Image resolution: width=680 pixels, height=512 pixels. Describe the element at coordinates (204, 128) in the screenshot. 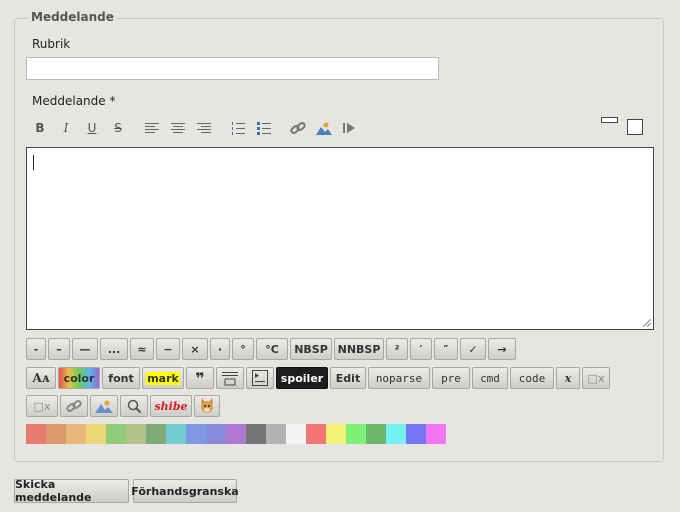

I see `align-right-button` at that location.